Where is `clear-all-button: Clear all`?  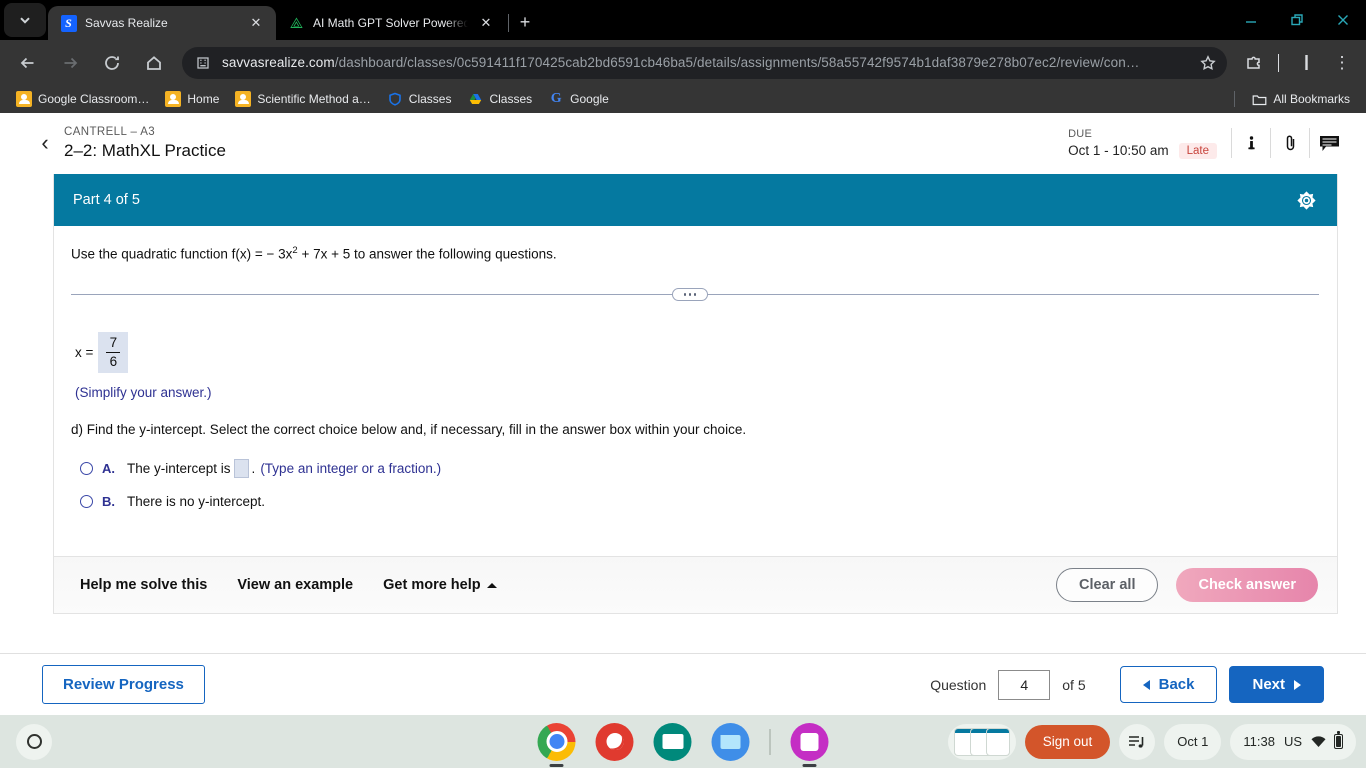
clear-all-button: Clear all is located at coordinates (1107, 585).